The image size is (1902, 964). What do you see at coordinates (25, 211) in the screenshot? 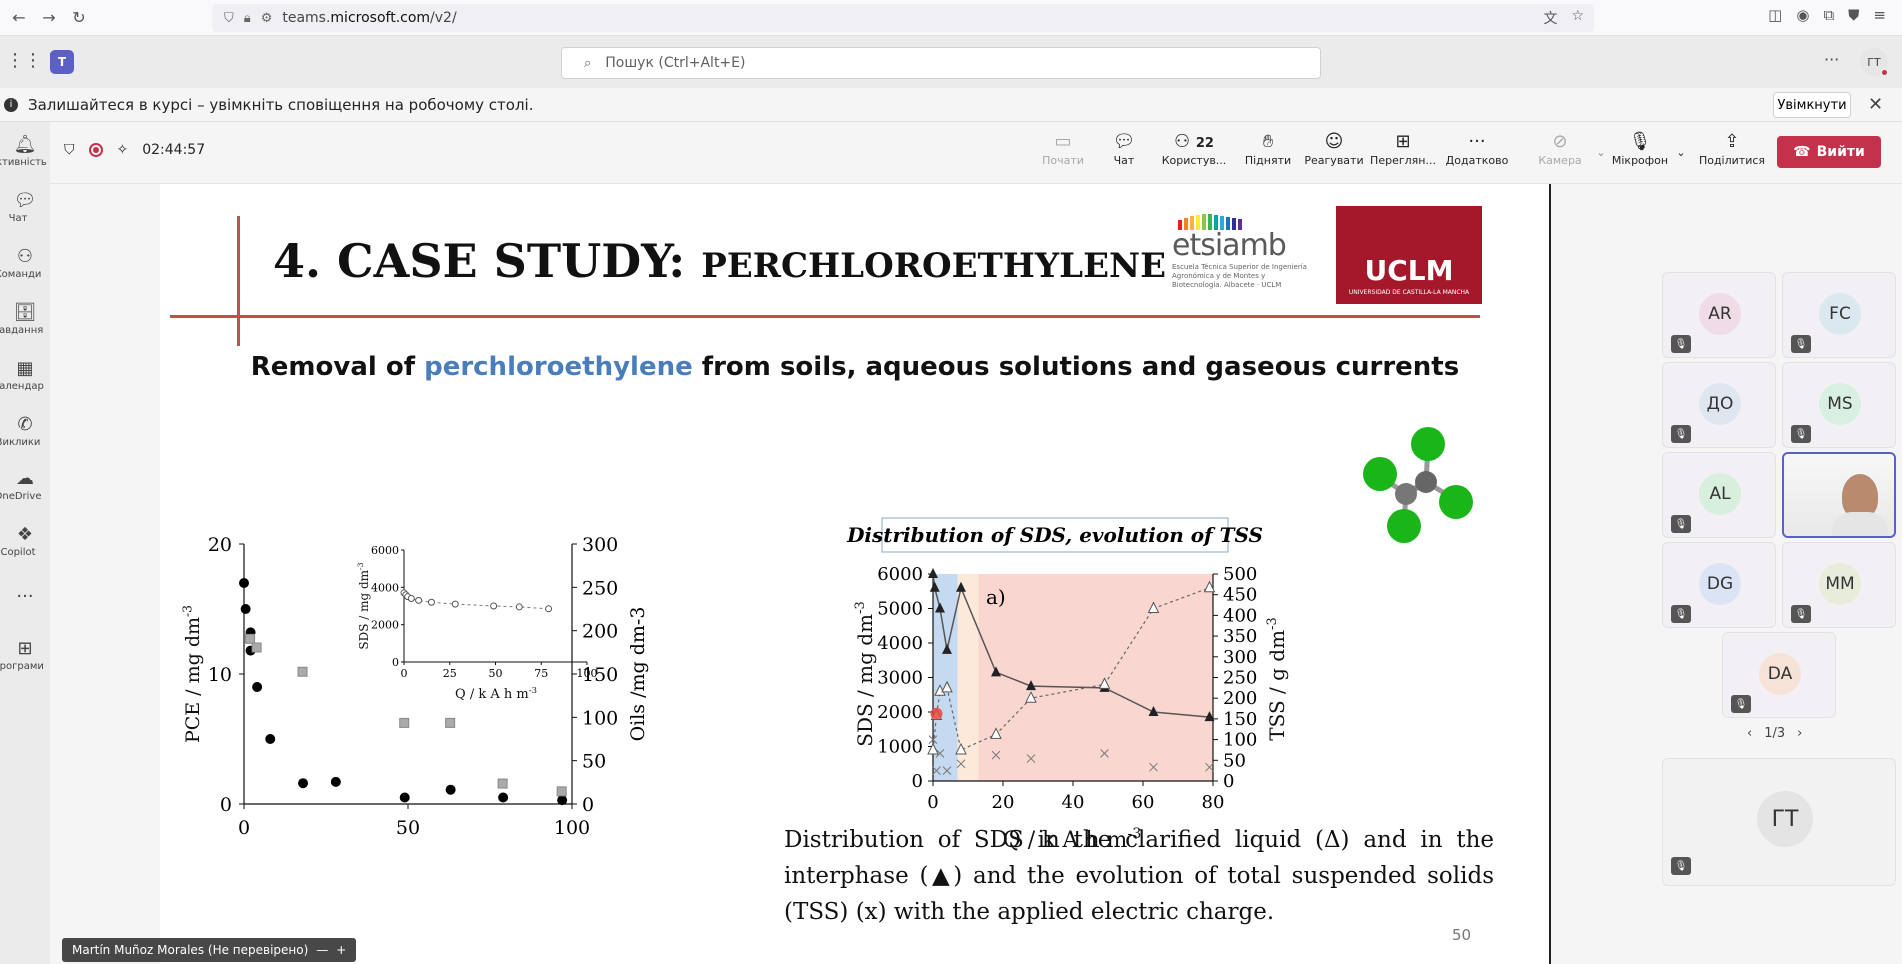
I see `rail-chat: 💬︎ Чат` at bounding box center [25, 211].